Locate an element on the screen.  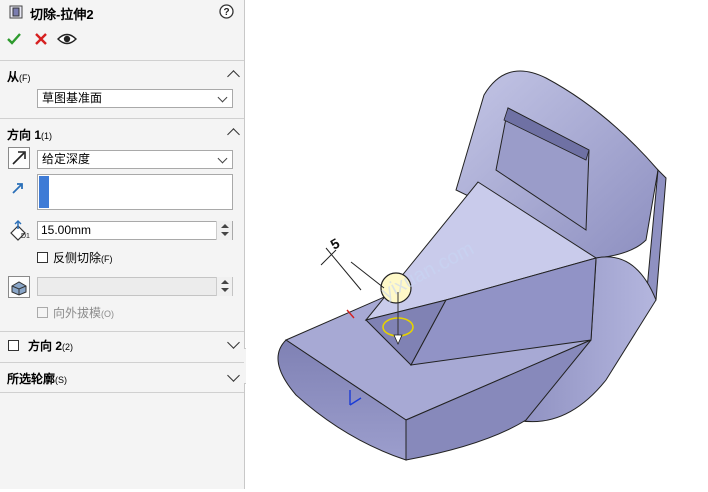
draft-icon is located at coordinates (19, 288).